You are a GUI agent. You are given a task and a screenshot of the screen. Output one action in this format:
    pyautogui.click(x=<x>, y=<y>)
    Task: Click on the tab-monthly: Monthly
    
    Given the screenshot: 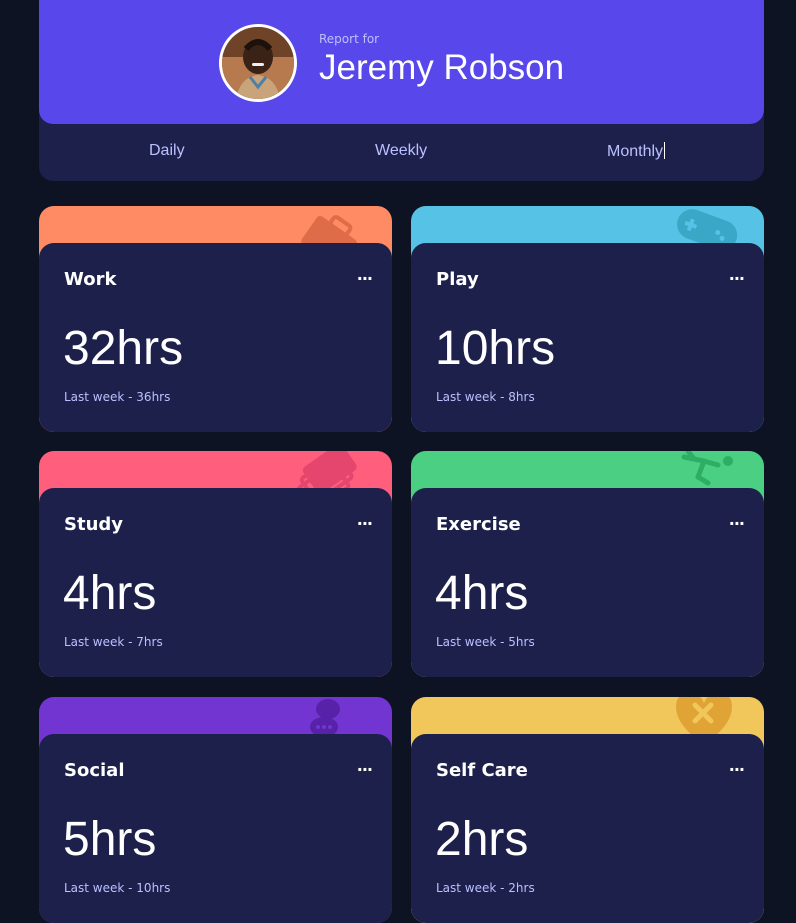 What is the action you would take?
    pyautogui.click(x=636, y=151)
    